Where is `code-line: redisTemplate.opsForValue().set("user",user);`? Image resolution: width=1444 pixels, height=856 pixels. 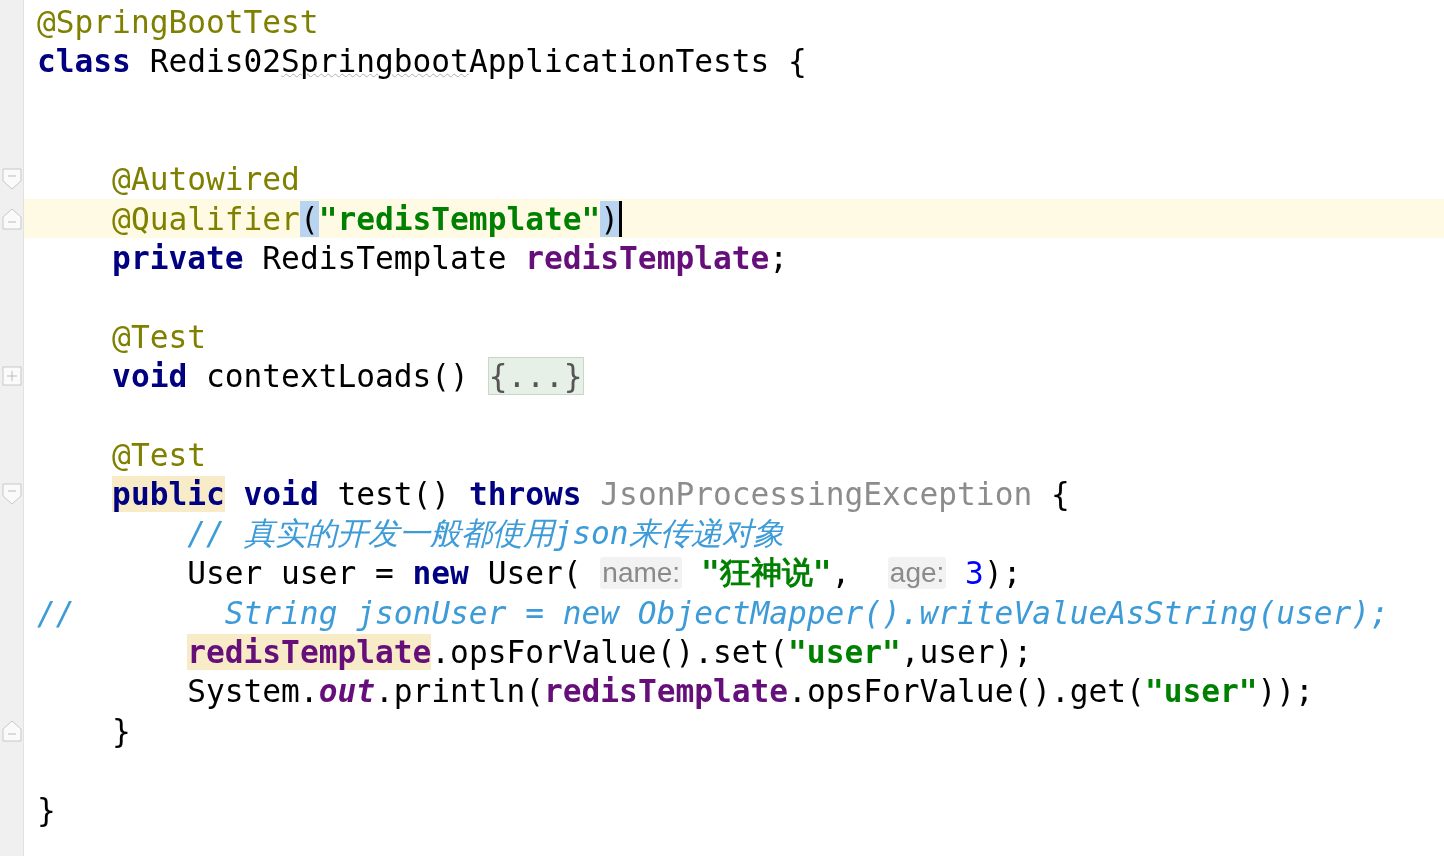
code-line: redisTemplate.opsForValue().set("user",user); is located at coordinates (610, 652).